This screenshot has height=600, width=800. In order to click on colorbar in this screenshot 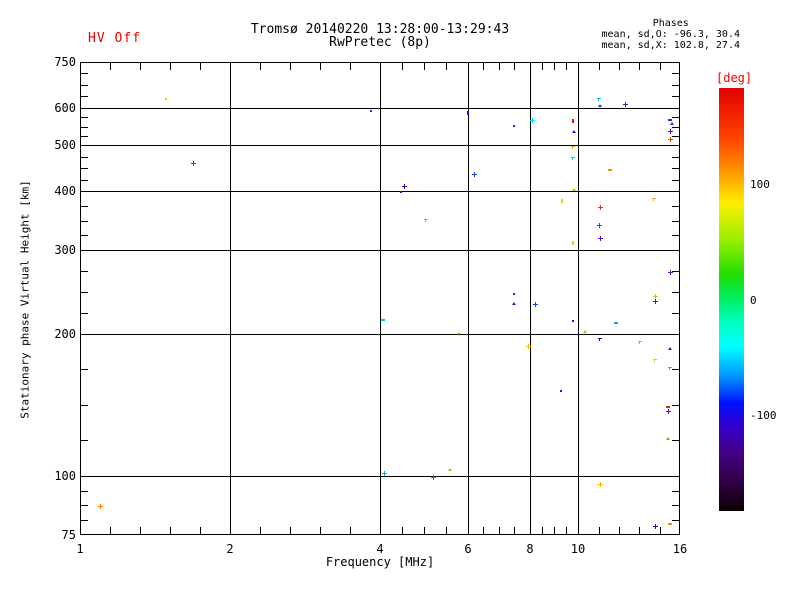, I will do `click(731, 299)`.